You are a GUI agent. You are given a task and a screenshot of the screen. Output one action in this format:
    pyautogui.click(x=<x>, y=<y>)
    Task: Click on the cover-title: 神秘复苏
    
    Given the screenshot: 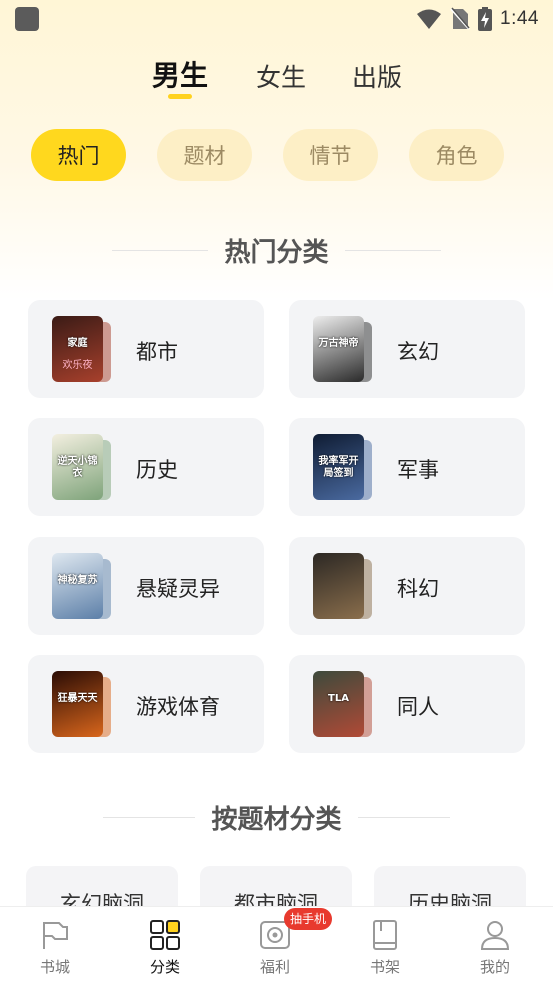 What is the action you would take?
    pyautogui.click(x=77, y=580)
    